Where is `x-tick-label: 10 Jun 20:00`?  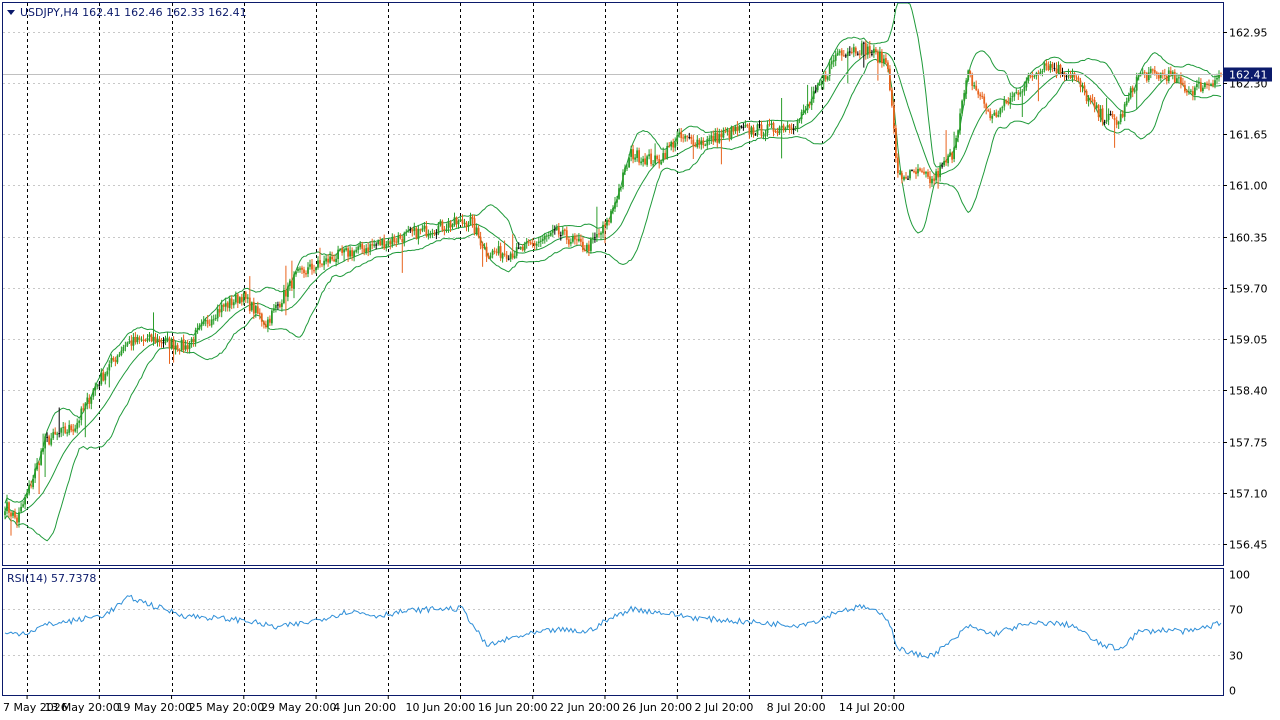 x-tick-label: 10 Jun 20:00 is located at coordinates (440, 707).